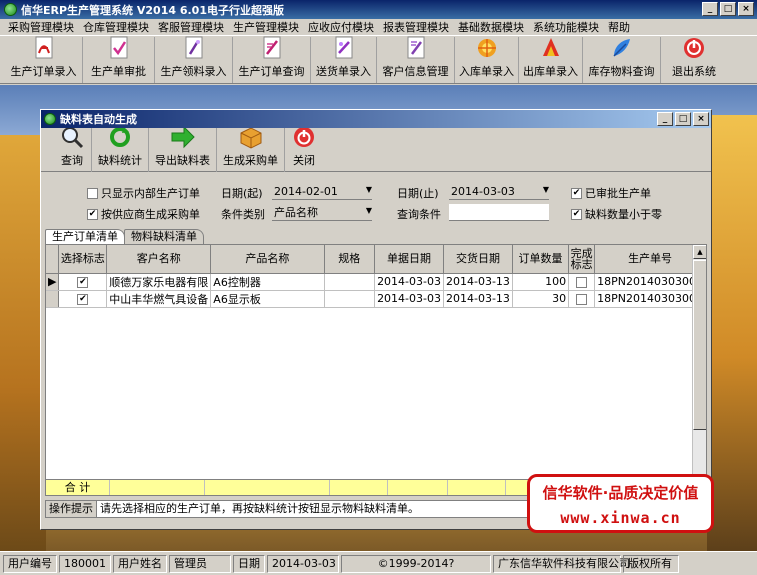 The image size is (757, 575). I want to click on row-order-no: 18PN20140303002, so click(650, 299).